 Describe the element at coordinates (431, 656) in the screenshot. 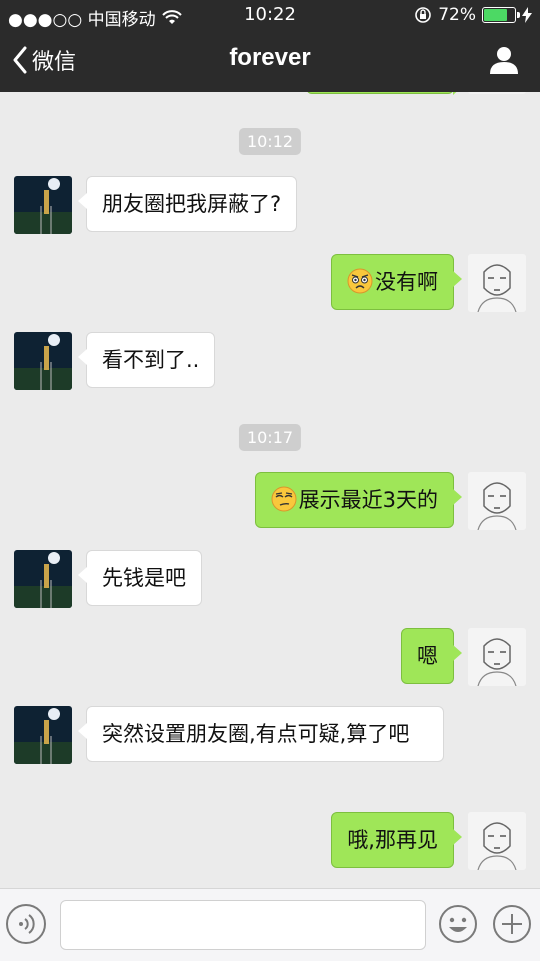

I see `message-bubble-outgoing: 嗯` at that location.